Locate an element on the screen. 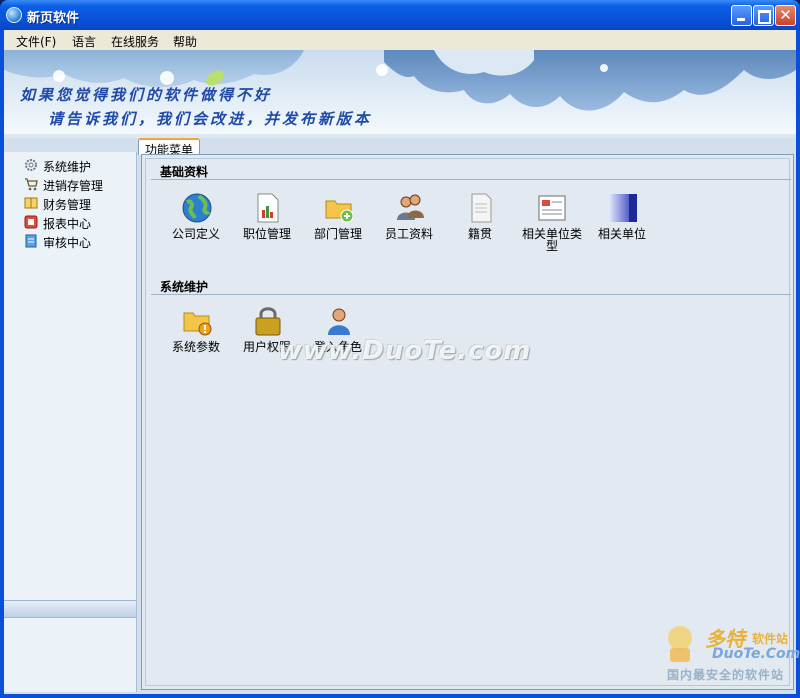 This screenshot has height=698, width=800. func-label: 职位管理 is located at coordinates (266, 234).